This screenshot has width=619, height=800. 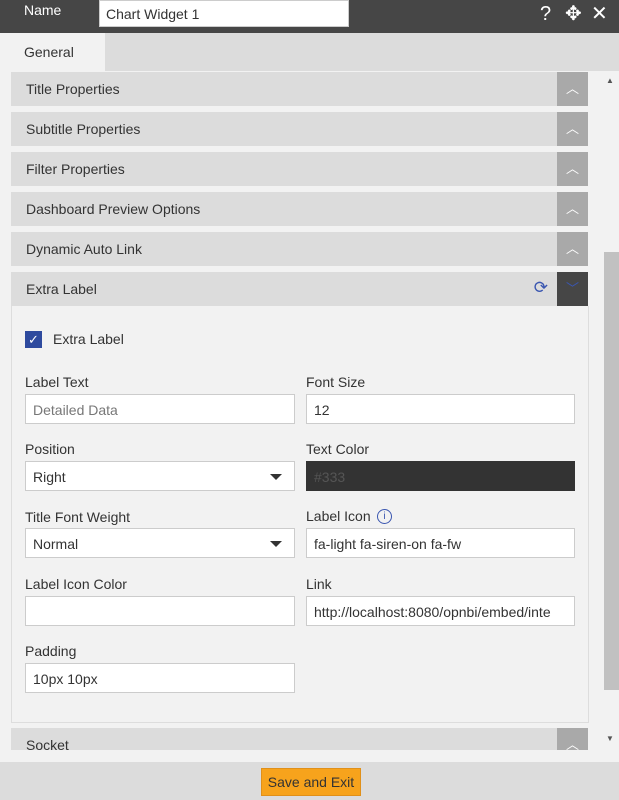 What do you see at coordinates (440, 409) in the screenshot?
I see `font-size-input: 12` at bounding box center [440, 409].